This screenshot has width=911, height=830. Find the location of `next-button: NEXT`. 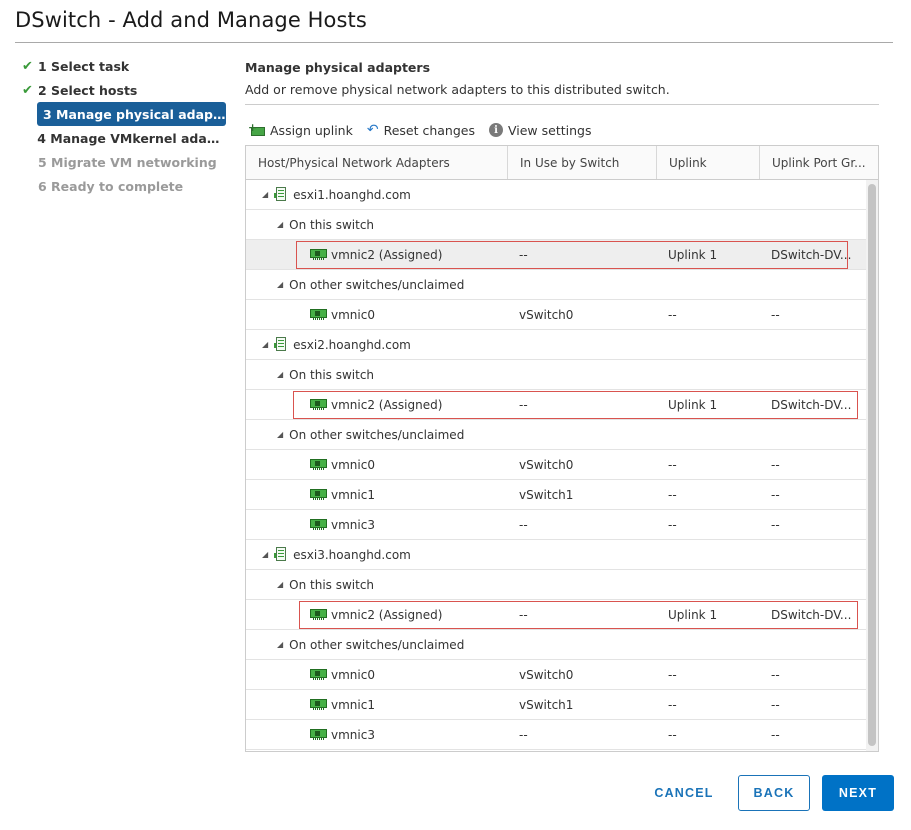

next-button: NEXT is located at coordinates (858, 793).